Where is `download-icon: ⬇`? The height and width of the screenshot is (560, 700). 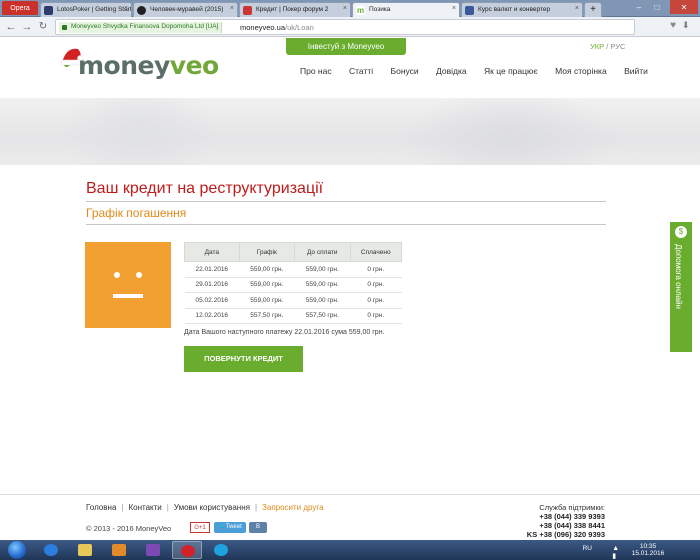 download-icon: ⬇ is located at coordinates (688, 26).